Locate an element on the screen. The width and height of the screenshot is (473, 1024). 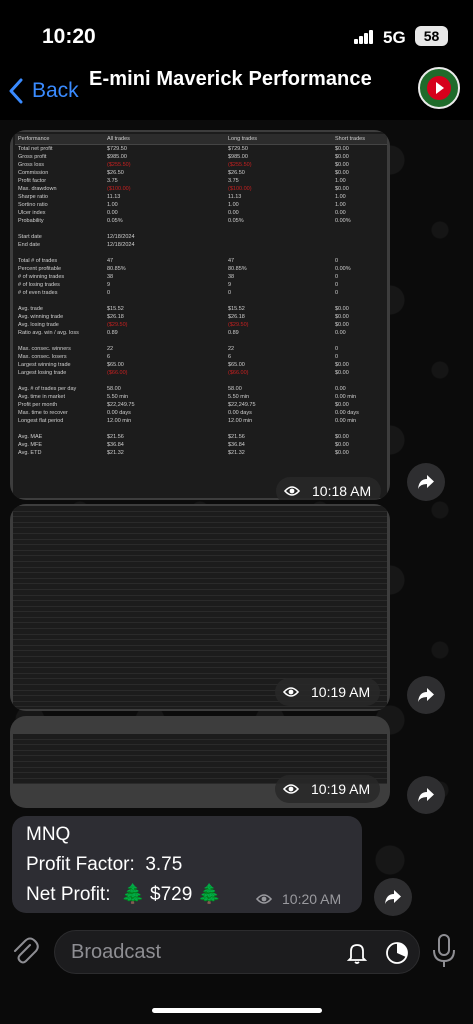
timer-icon is located at coordinates (397, 953).